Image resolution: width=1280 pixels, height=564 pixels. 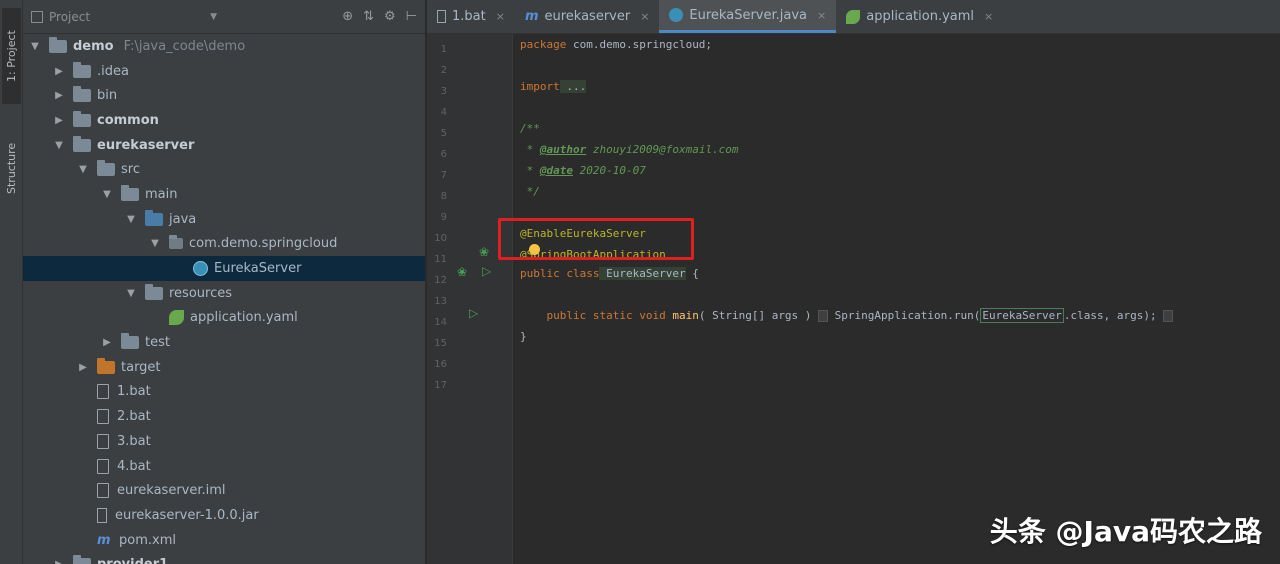 I want to click on tree-node: EurekaServer, so click(x=224, y=268).